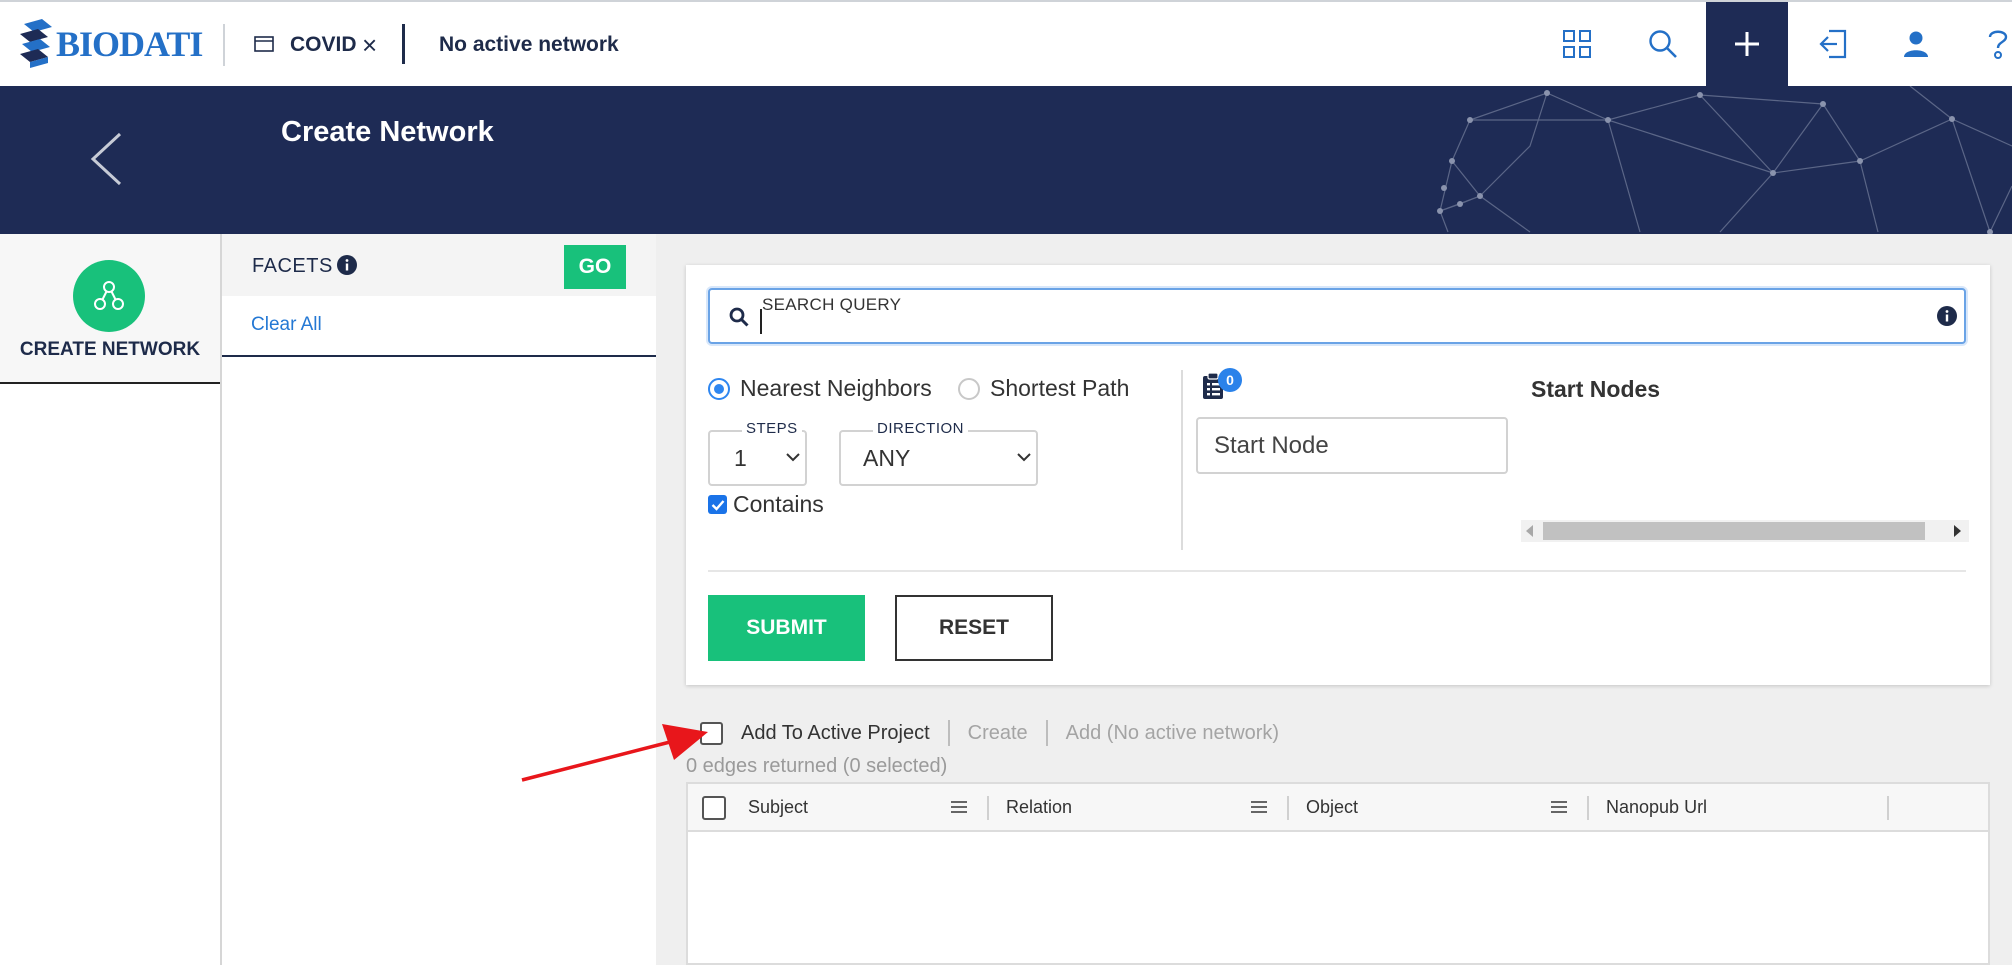  What do you see at coordinates (772, 428) in the screenshot?
I see `steps-label: STEPS` at bounding box center [772, 428].